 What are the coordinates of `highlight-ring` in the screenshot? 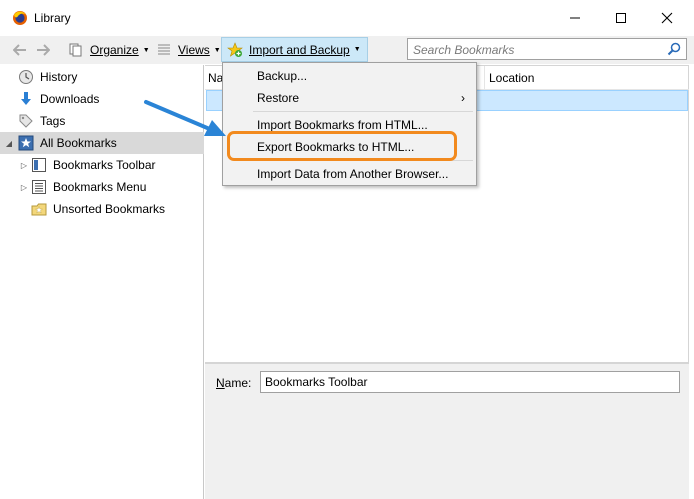 It's located at (342, 146).